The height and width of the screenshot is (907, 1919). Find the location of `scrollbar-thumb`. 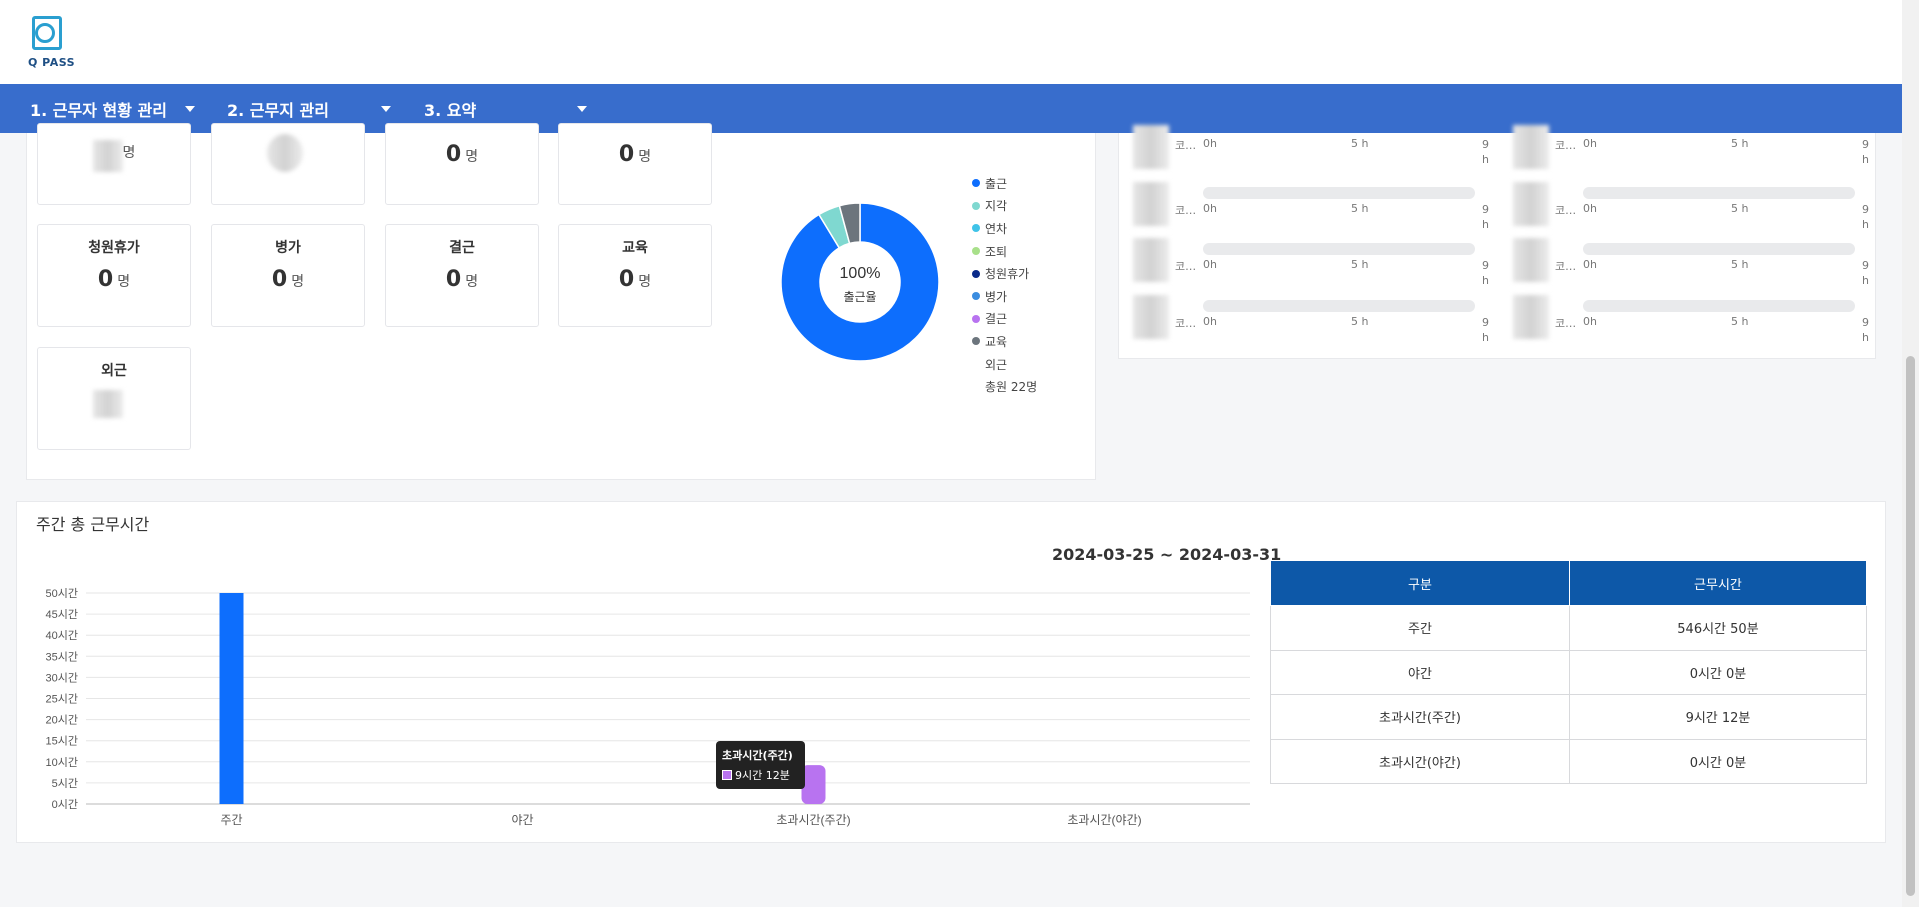

scrollbar-thumb is located at coordinates (1910, 626).